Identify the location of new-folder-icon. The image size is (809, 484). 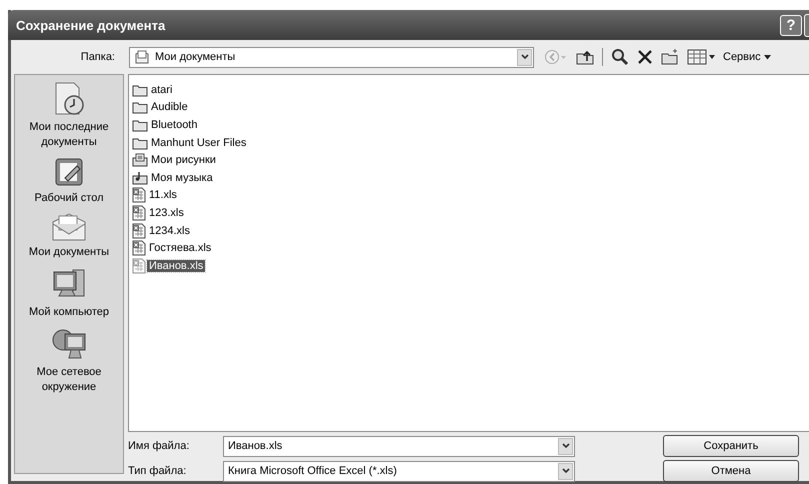
(670, 57).